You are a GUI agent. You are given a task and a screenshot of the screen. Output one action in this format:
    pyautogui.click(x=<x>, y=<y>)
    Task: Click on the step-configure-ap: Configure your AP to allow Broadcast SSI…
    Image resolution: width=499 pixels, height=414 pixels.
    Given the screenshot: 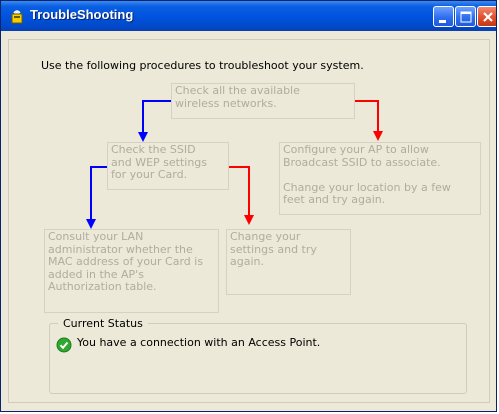 What is the action you would take?
    pyautogui.click(x=380, y=178)
    